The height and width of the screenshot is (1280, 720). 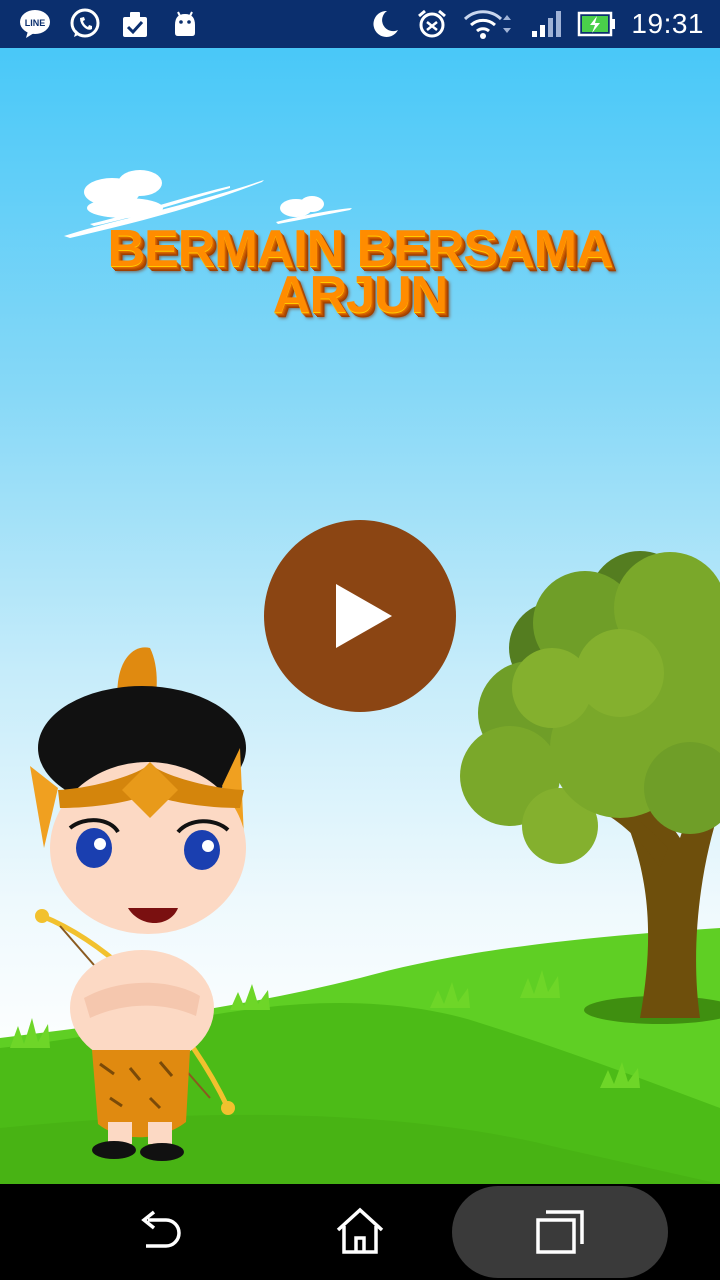 I want to click on svg-text: LINE, so click(x=35, y=23).